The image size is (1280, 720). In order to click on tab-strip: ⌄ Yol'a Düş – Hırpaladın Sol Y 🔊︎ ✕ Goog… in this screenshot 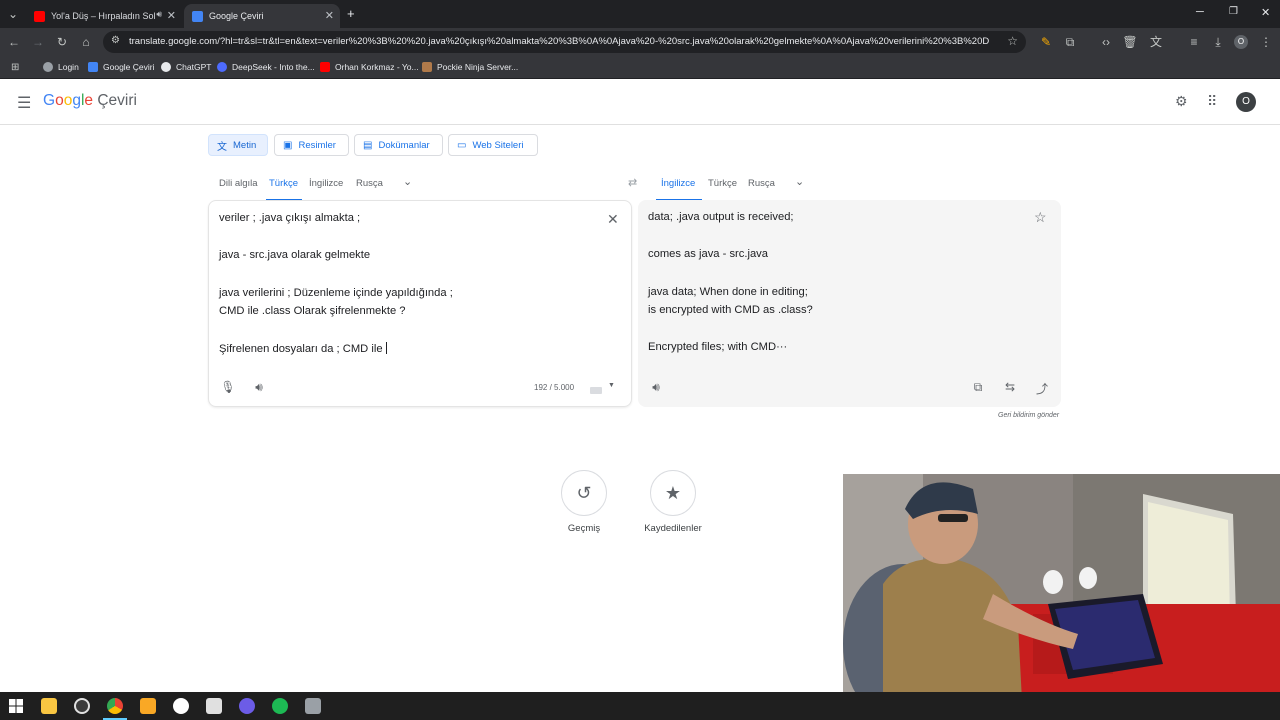, I will do `click(640, 14)`.